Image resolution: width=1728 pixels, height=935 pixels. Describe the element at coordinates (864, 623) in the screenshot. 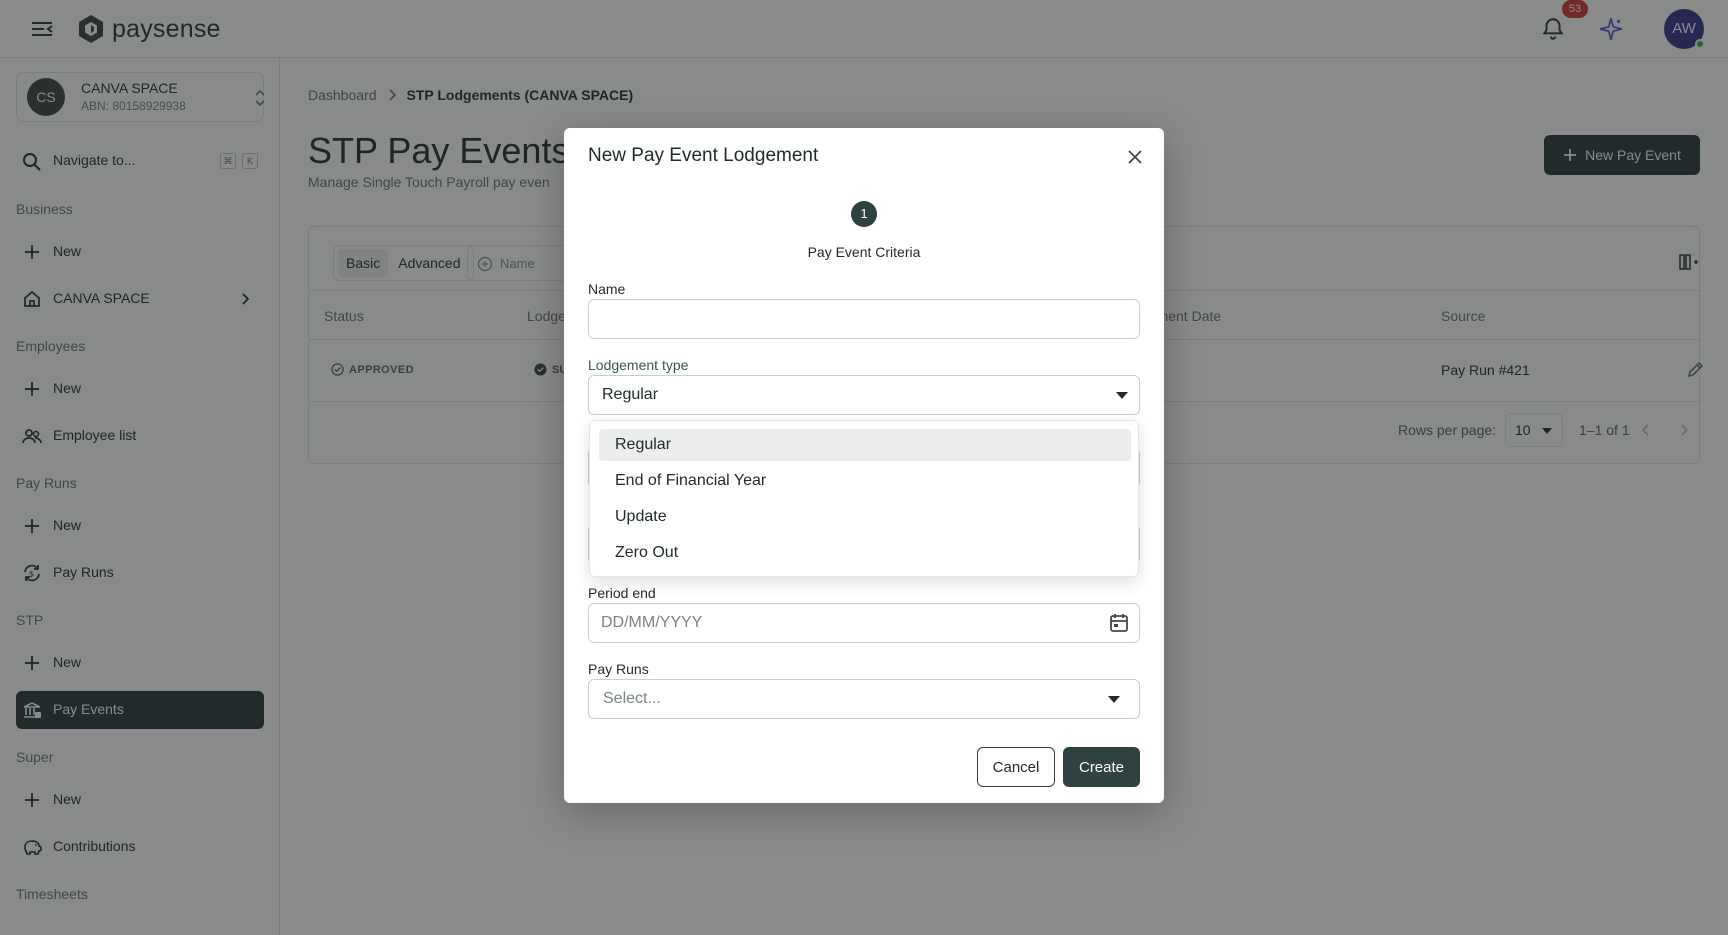

I see `period-end-input: DD/MM/YYYY` at that location.